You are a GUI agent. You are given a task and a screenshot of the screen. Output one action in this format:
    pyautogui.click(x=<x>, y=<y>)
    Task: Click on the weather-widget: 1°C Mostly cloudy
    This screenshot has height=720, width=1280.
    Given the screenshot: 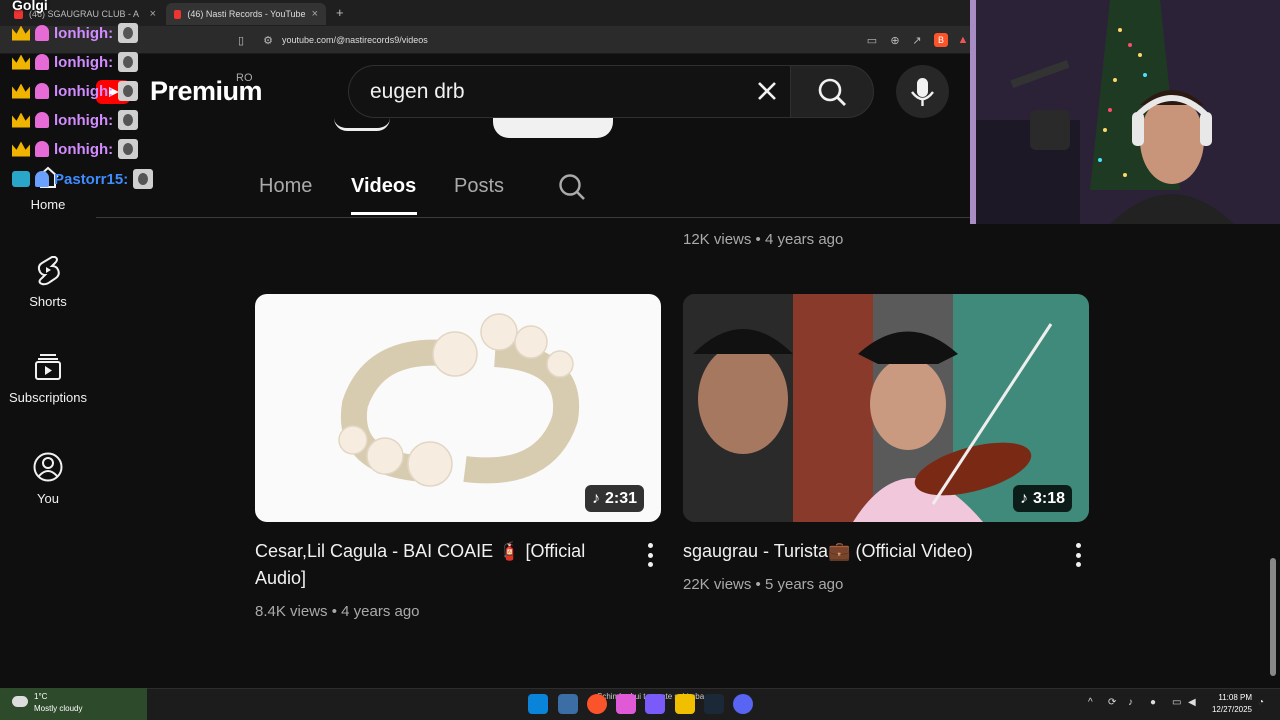 What is the action you would take?
    pyautogui.click(x=73, y=704)
    